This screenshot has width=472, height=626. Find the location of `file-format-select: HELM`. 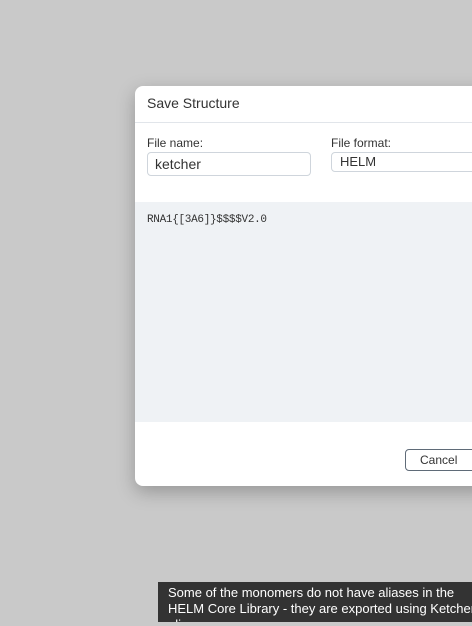

file-format-select: HELM is located at coordinates (401, 162).